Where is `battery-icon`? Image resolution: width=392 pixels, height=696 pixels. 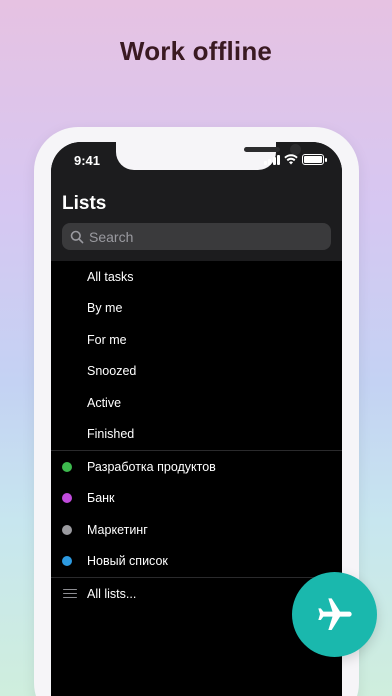 battery-icon is located at coordinates (314, 159).